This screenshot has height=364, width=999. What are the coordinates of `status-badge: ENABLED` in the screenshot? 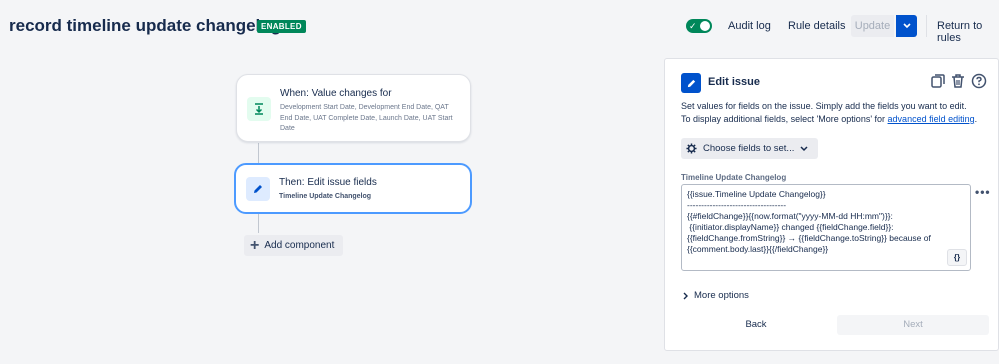 It's located at (281, 26).